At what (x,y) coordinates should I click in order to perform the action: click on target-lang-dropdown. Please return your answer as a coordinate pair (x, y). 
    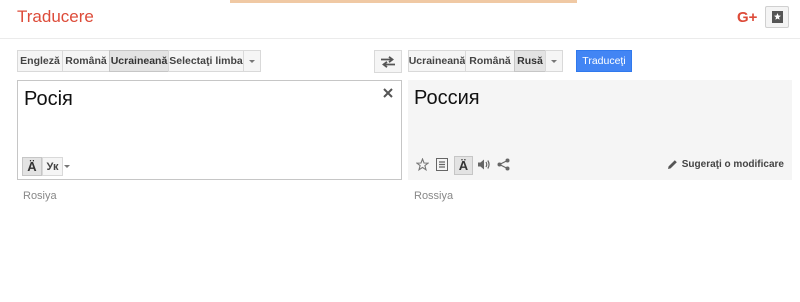
    Looking at the image, I should click on (554, 61).